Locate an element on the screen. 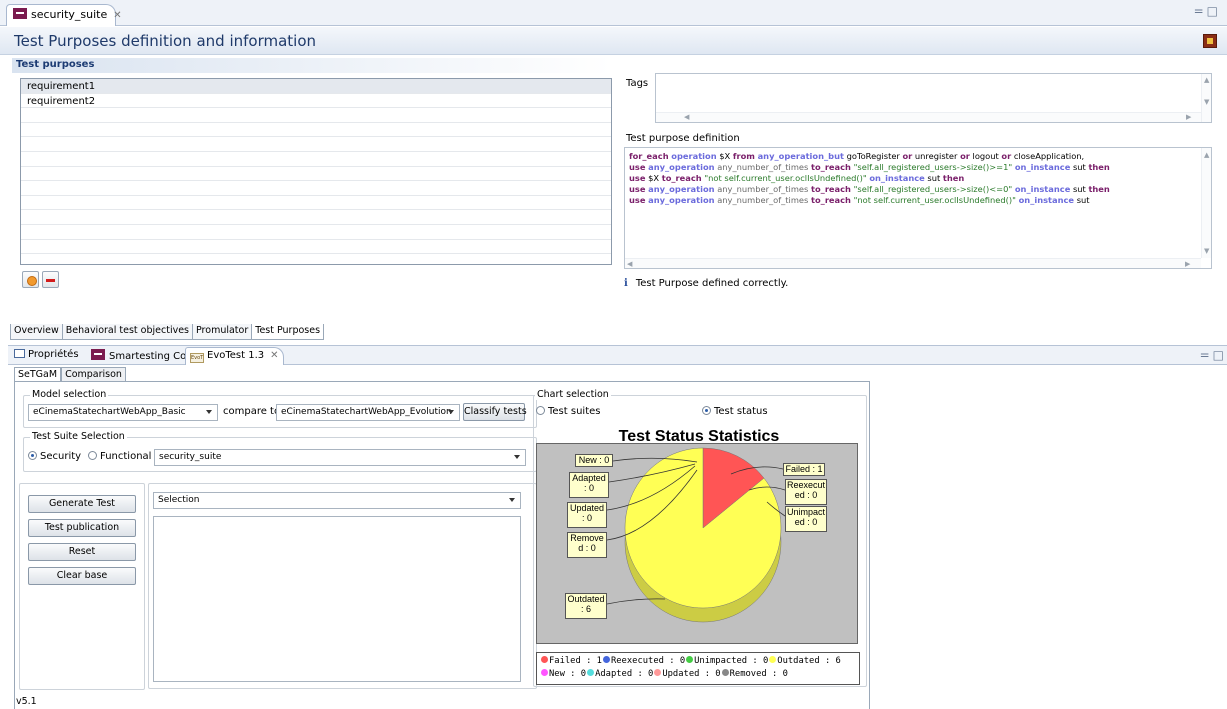  compare-label: compare to is located at coordinates (252, 411).